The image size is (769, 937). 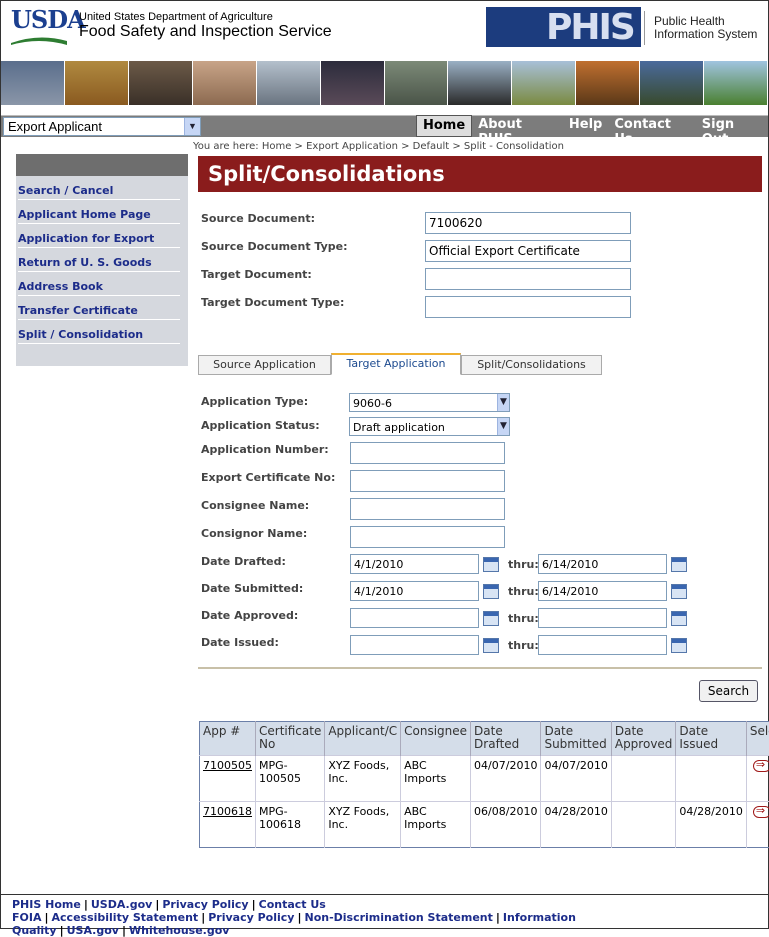 I want to click on footer-link-phis-home: PHIS Home, so click(x=46, y=904).